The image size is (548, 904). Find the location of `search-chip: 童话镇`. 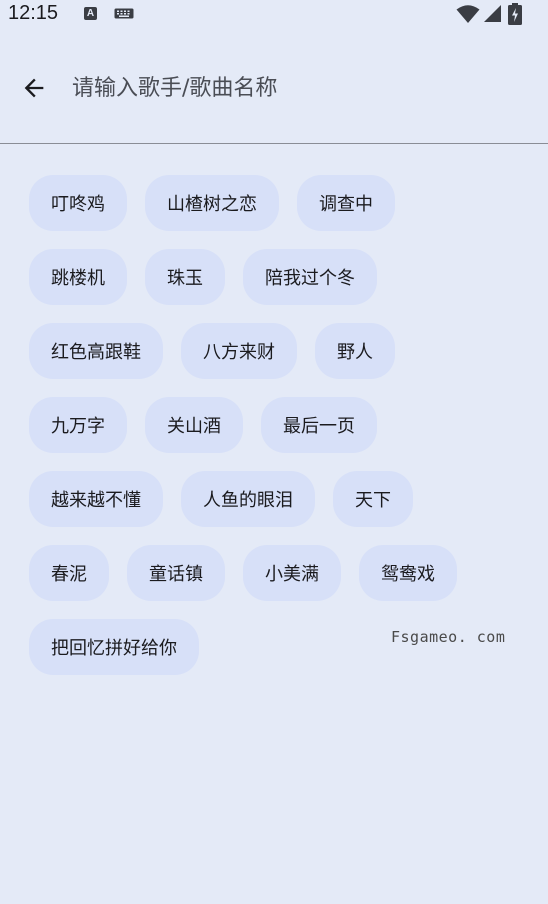

search-chip: 童话镇 is located at coordinates (176, 573).